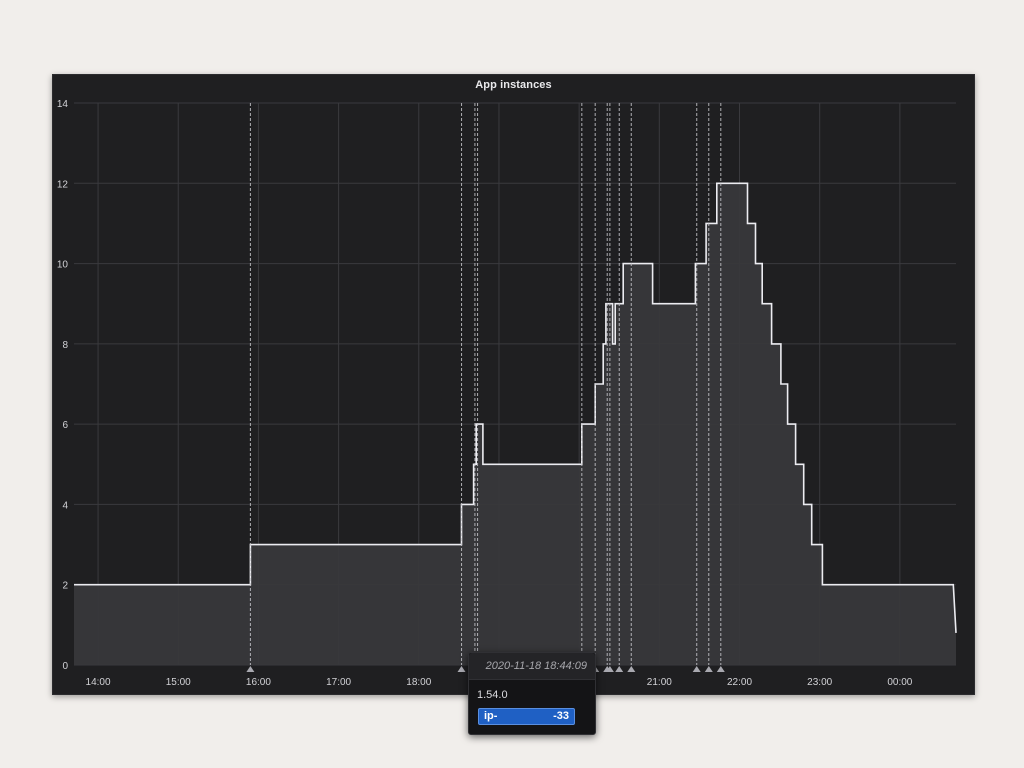 The width and height of the screenshot is (1024, 768). I want to click on x-tick-label: 22:00, so click(739, 682).